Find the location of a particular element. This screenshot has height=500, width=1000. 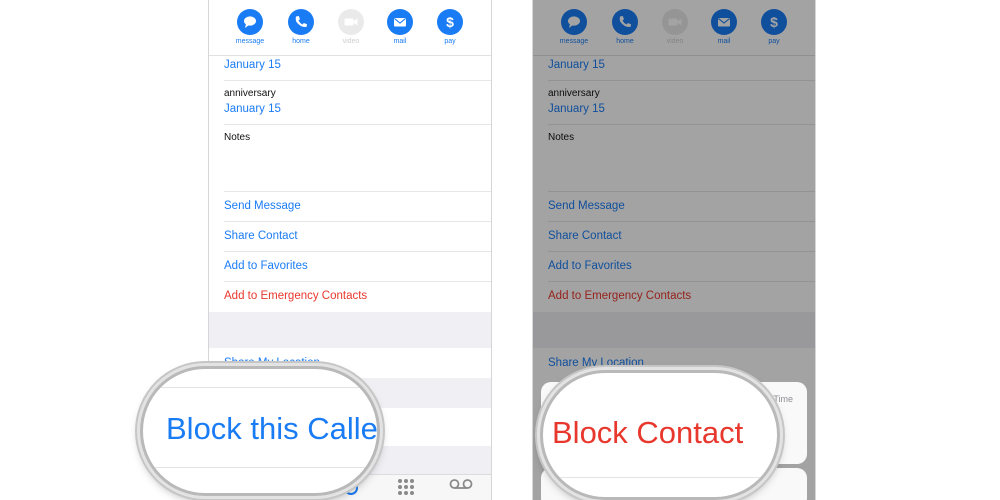

dollar-icon: $ is located at coordinates (450, 22).